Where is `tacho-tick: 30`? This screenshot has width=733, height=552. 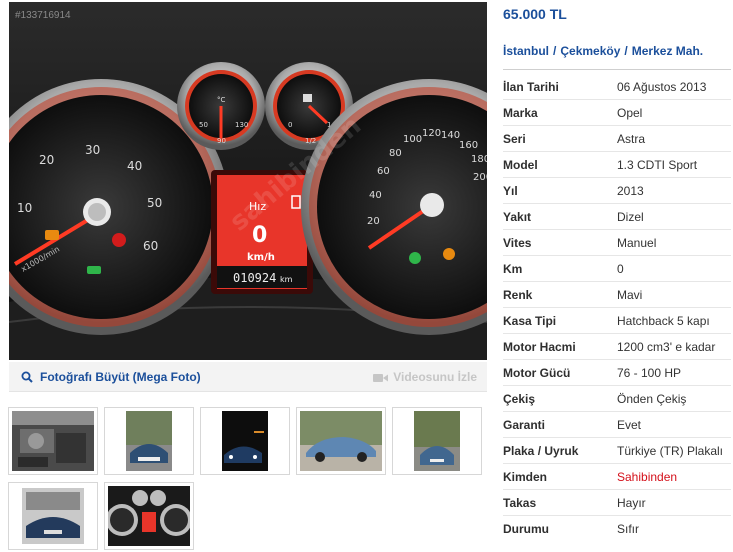 tacho-tick: 30 is located at coordinates (92, 150).